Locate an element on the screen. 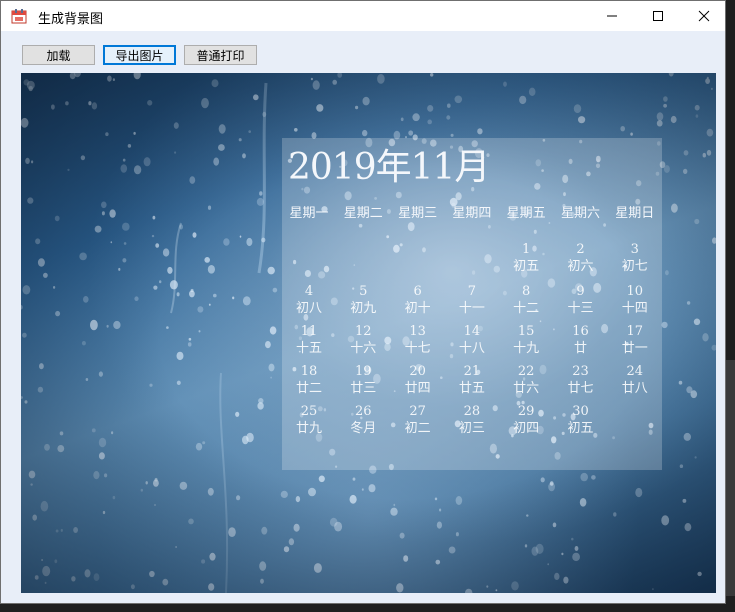 This screenshot has height=612, width=735. weekday-header: 星期五 is located at coordinates (526, 213).